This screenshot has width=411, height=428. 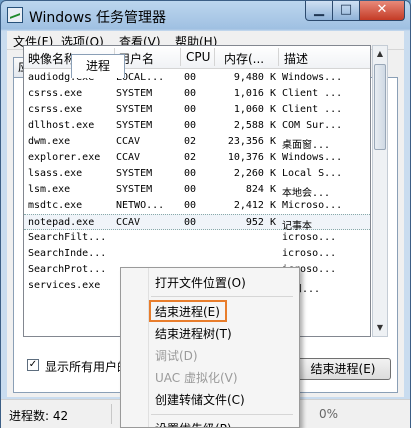 What do you see at coordinates (210, 400) in the screenshot?
I see `context-create-dump-file: 创建转储文件(C)` at bounding box center [210, 400].